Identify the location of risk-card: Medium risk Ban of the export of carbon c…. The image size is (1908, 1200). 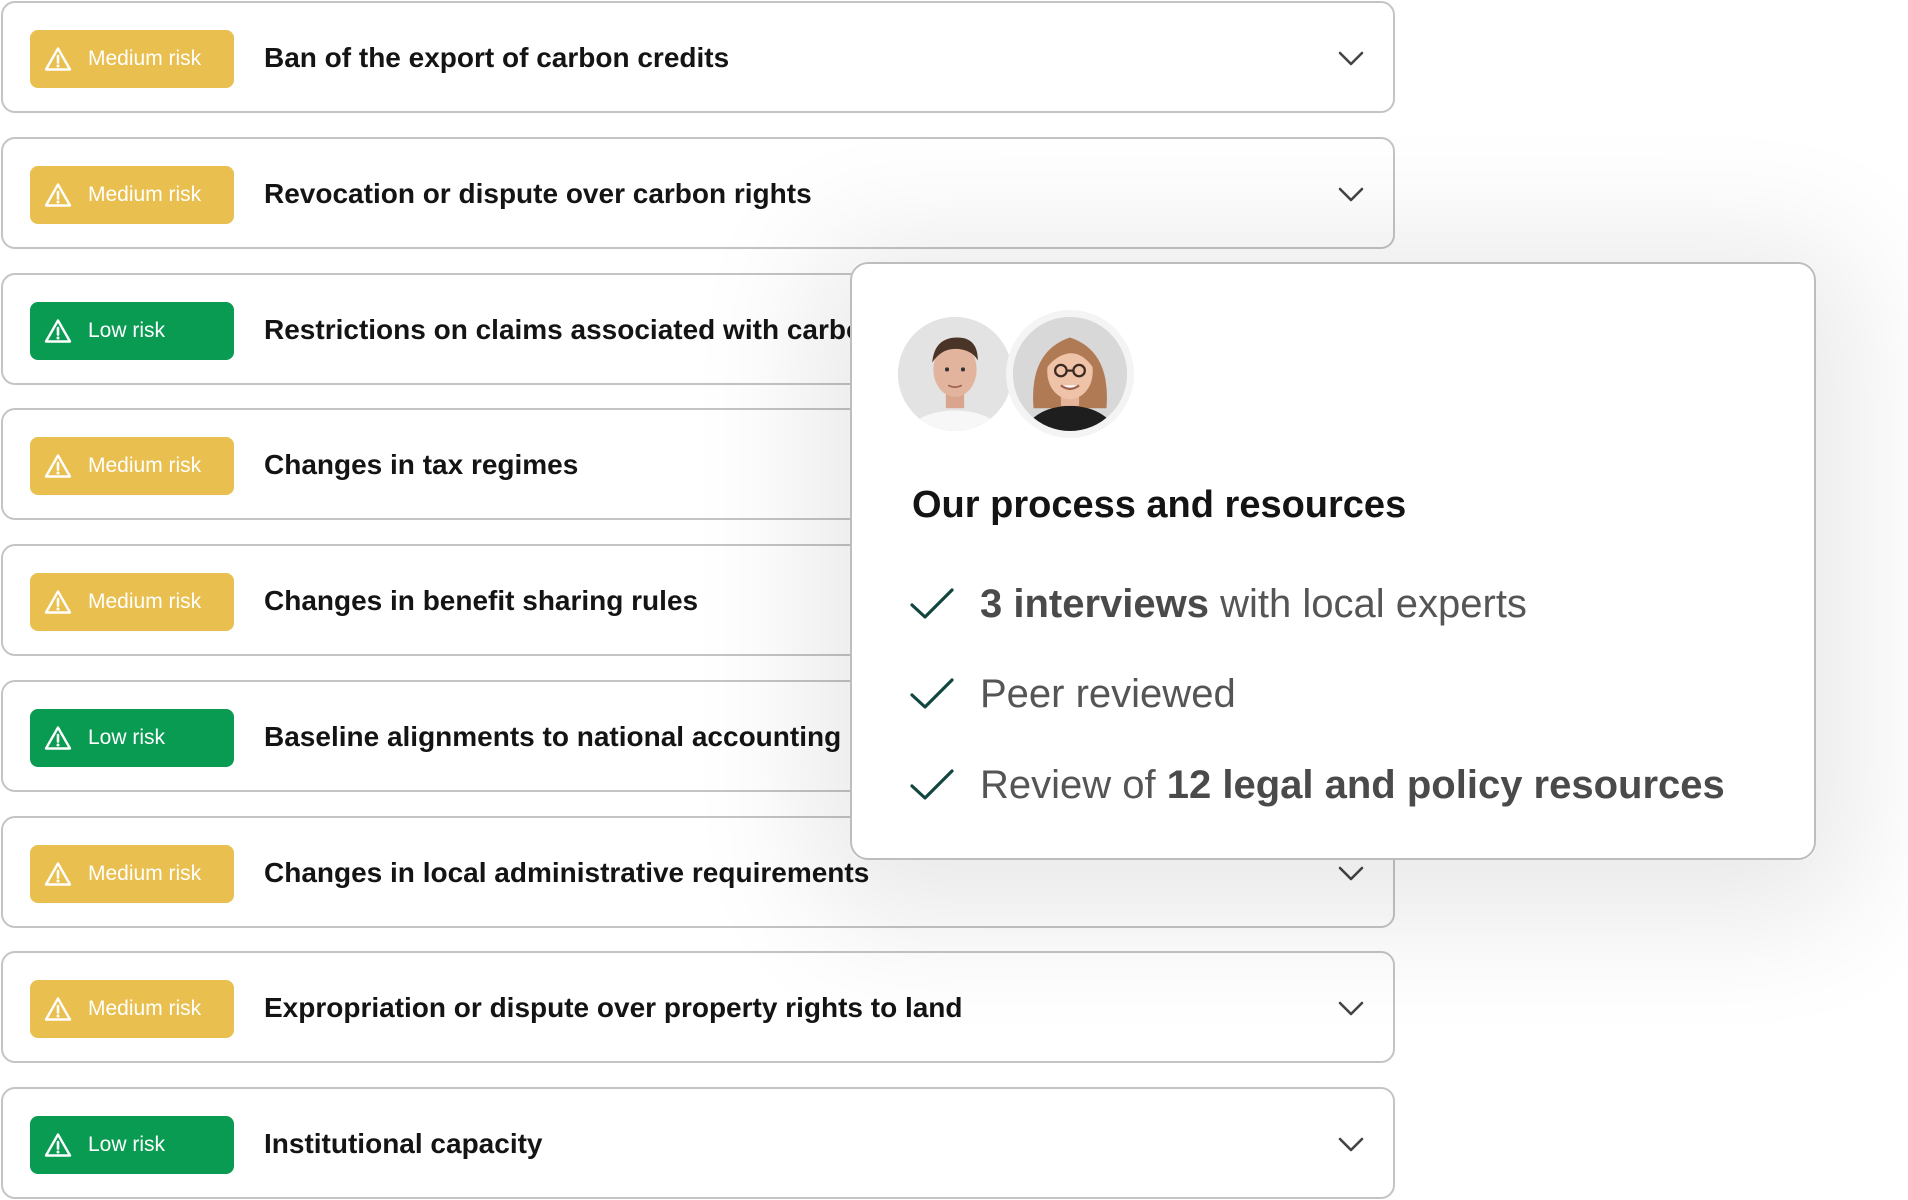
(698, 57).